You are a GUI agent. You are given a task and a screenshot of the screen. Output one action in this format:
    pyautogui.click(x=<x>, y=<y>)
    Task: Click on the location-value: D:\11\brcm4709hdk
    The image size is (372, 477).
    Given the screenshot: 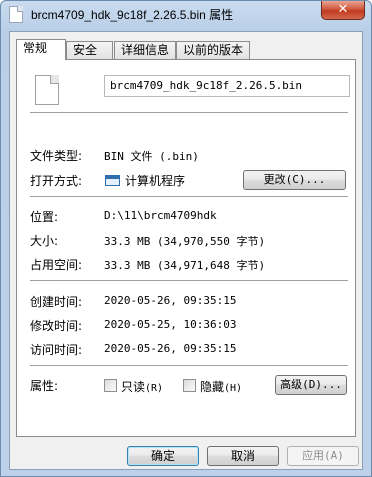 What is the action you would take?
    pyautogui.click(x=160, y=215)
    